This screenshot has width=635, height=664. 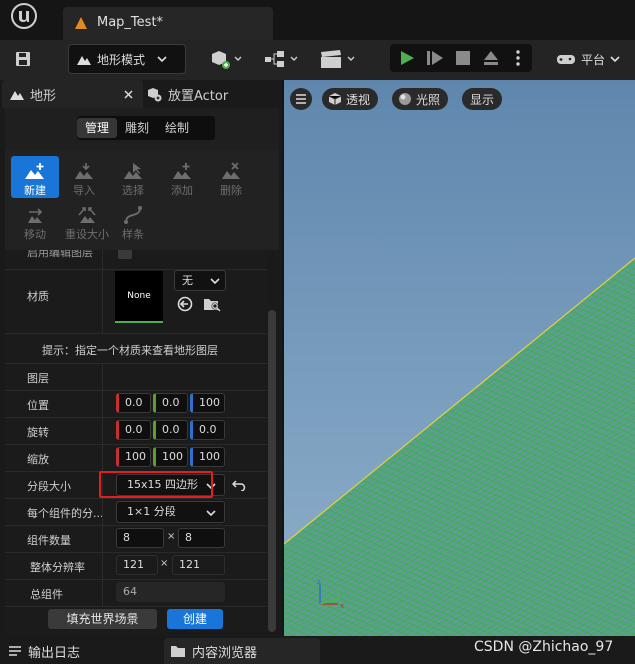 What do you see at coordinates (170, 403) in the screenshot?
I see `location-y-field: 0.0` at bounding box center [170, 403].